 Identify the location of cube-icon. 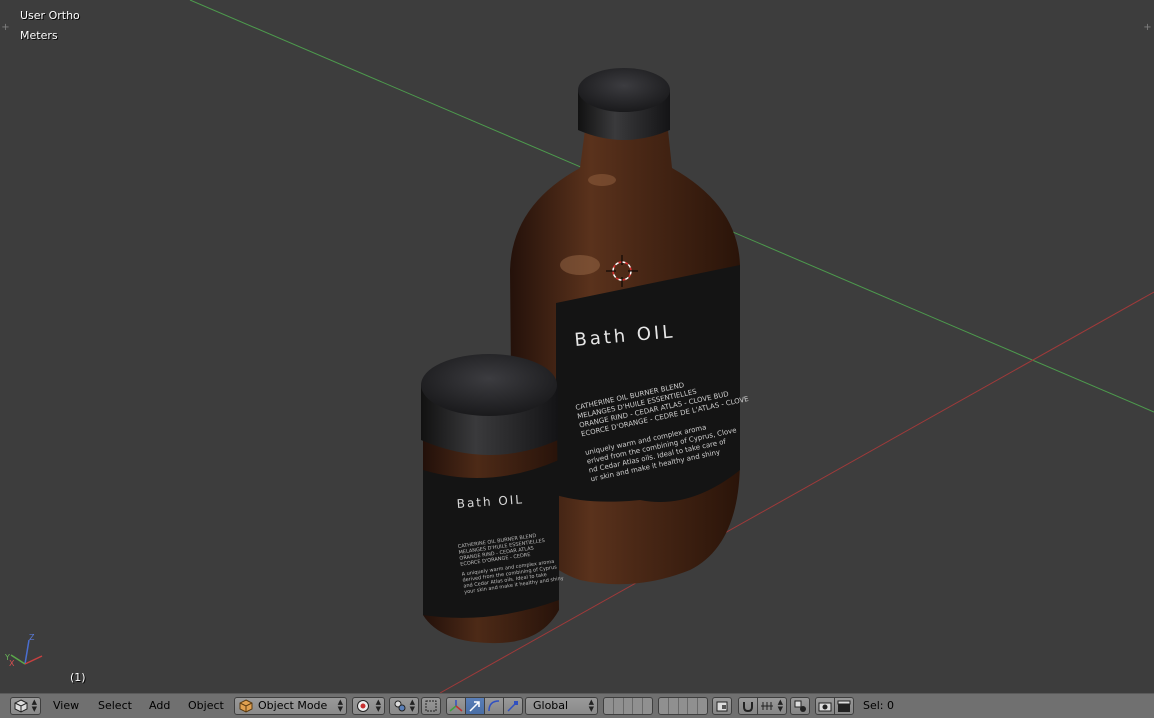
(21, 706).